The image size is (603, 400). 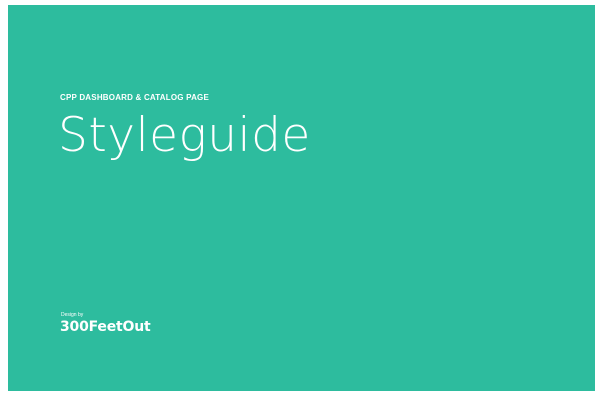 I want to click on credit-label: Design by, so click(x=72, y=315).